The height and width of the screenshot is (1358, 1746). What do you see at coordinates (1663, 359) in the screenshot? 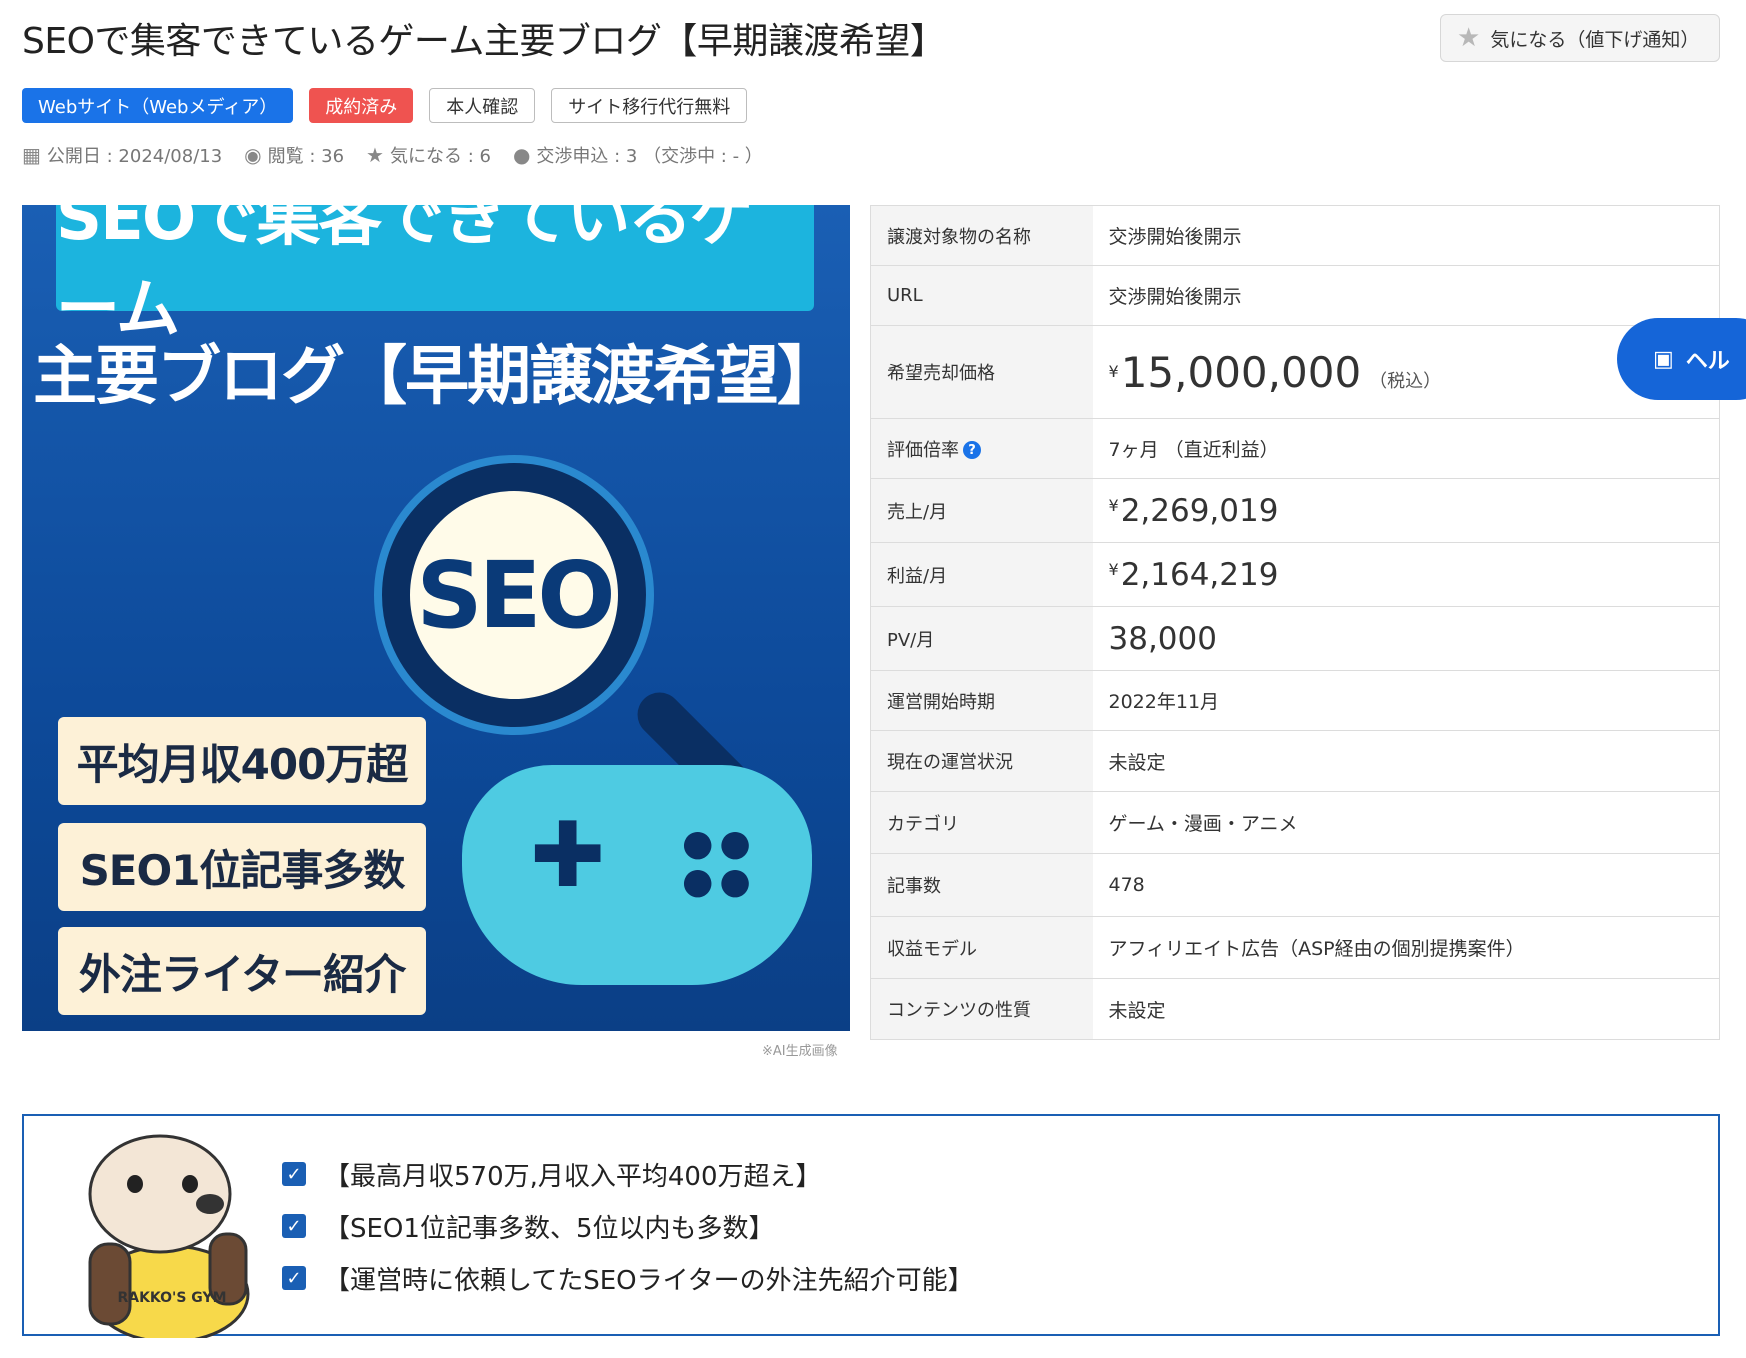
I see `robot-icon: ▣` at bounding box center [1663, 359].